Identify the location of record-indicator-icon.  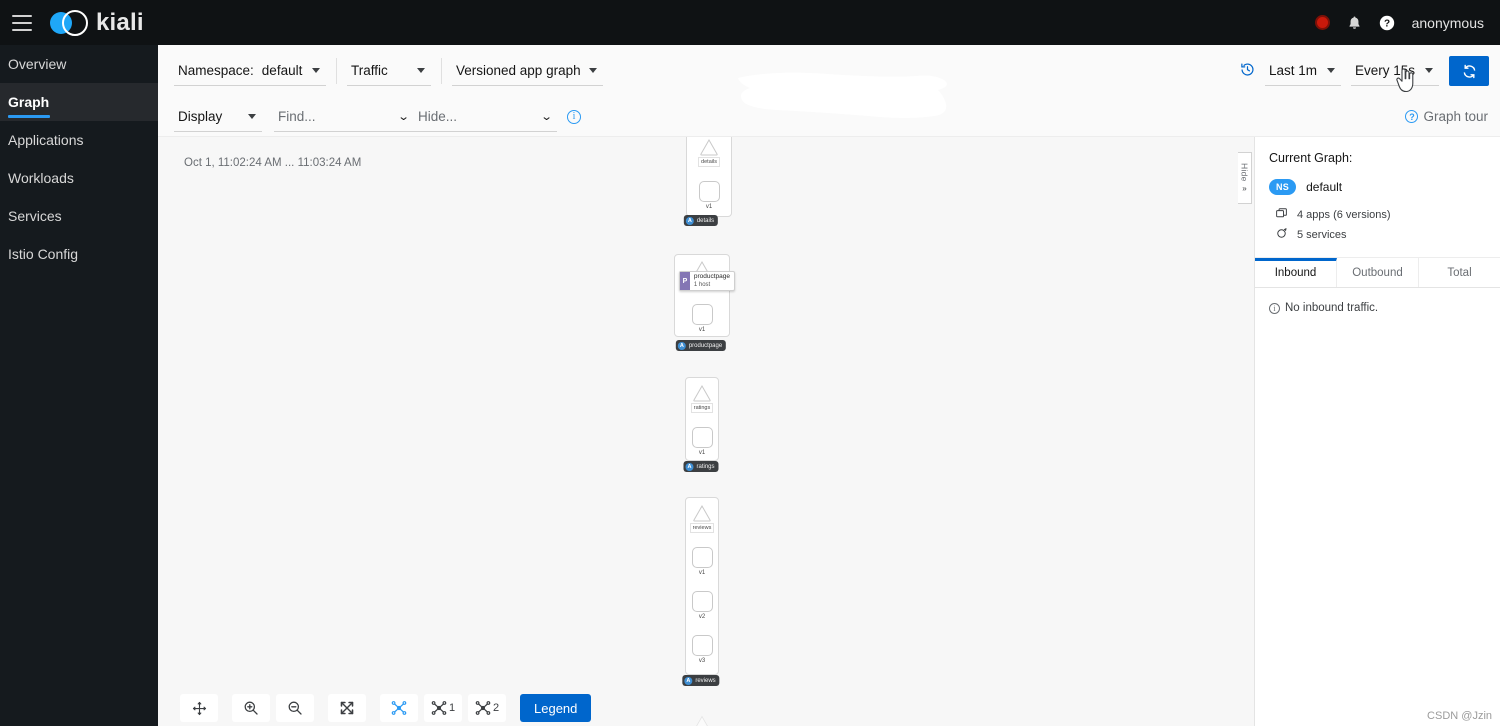
(1322, 22).